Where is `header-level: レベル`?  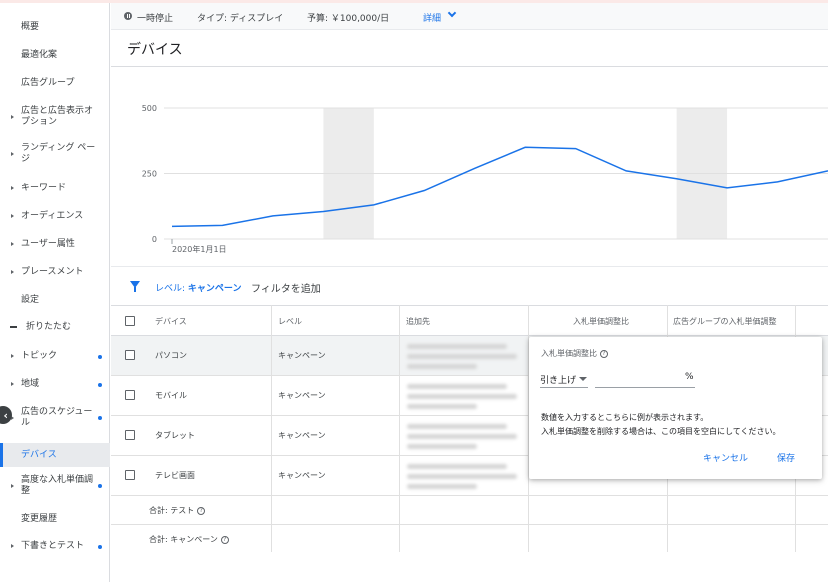
header-level: レベル is located at coordinates (290, 321).